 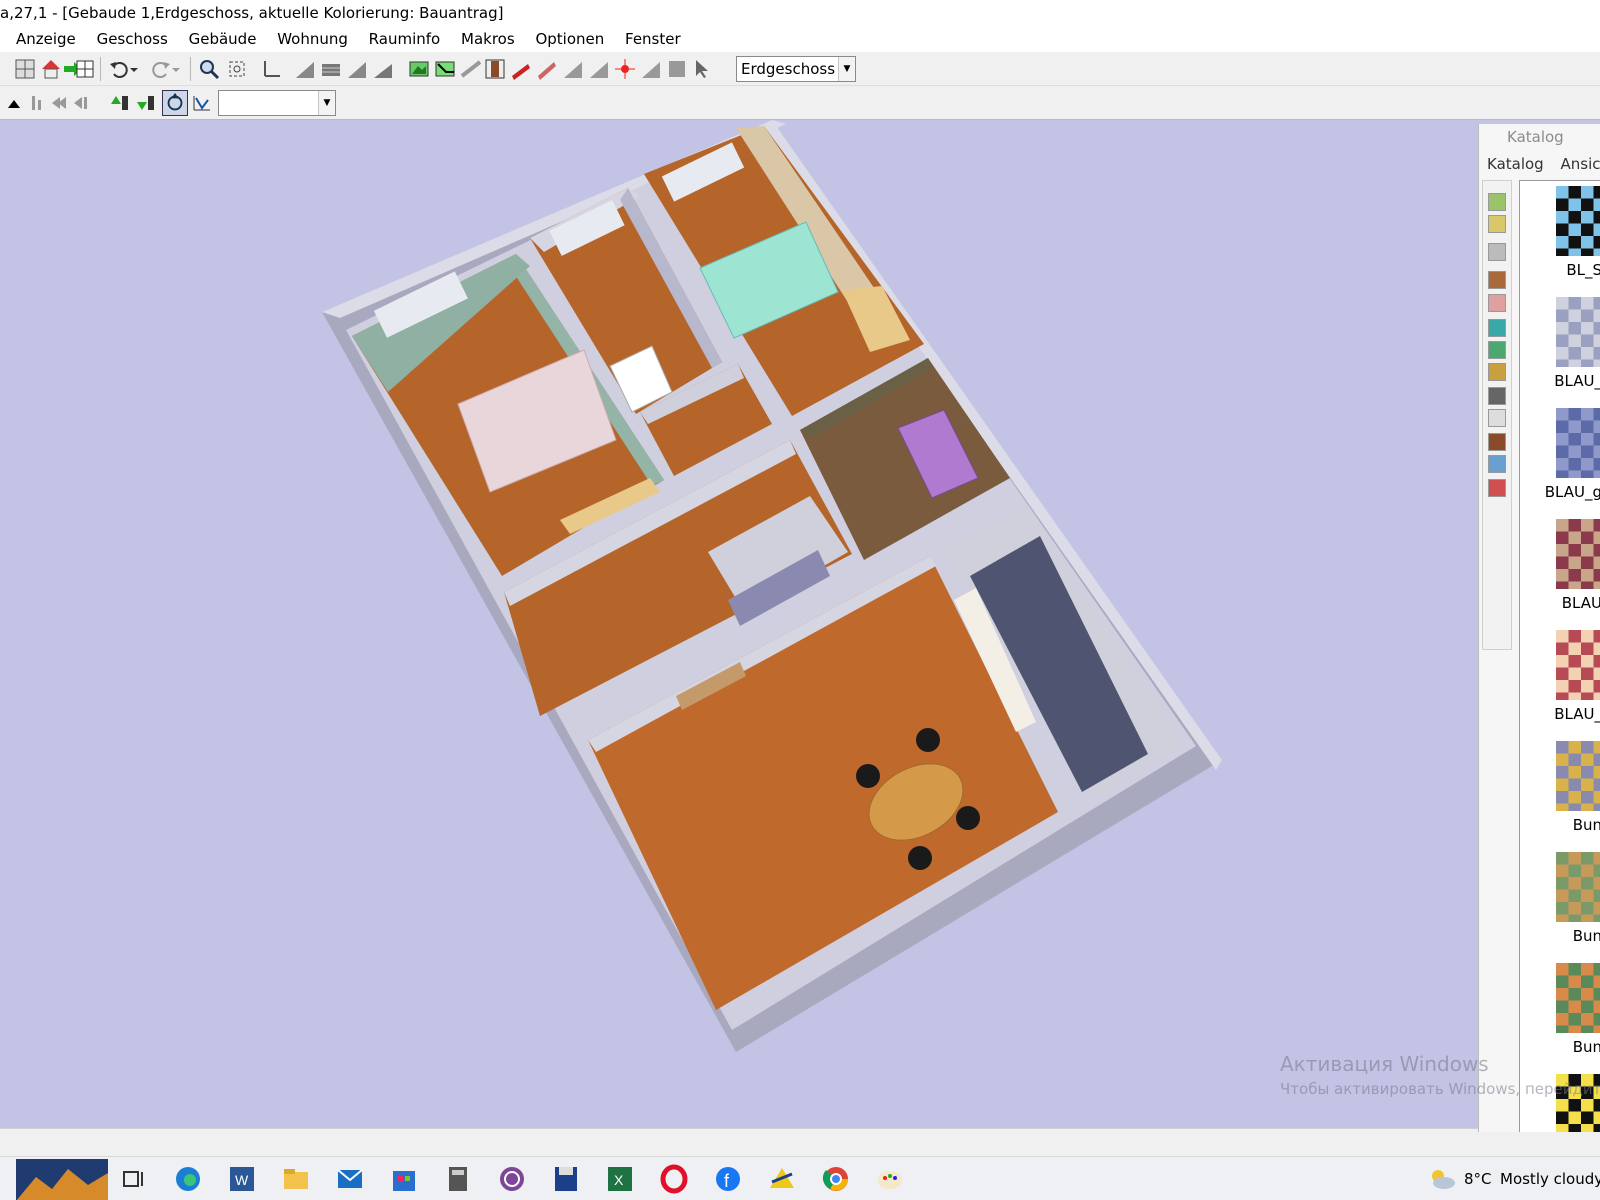 What do you see at coordinates (331, 69) in the screenshot?
I see `hatch-icon` at bounding box center [331, 69].